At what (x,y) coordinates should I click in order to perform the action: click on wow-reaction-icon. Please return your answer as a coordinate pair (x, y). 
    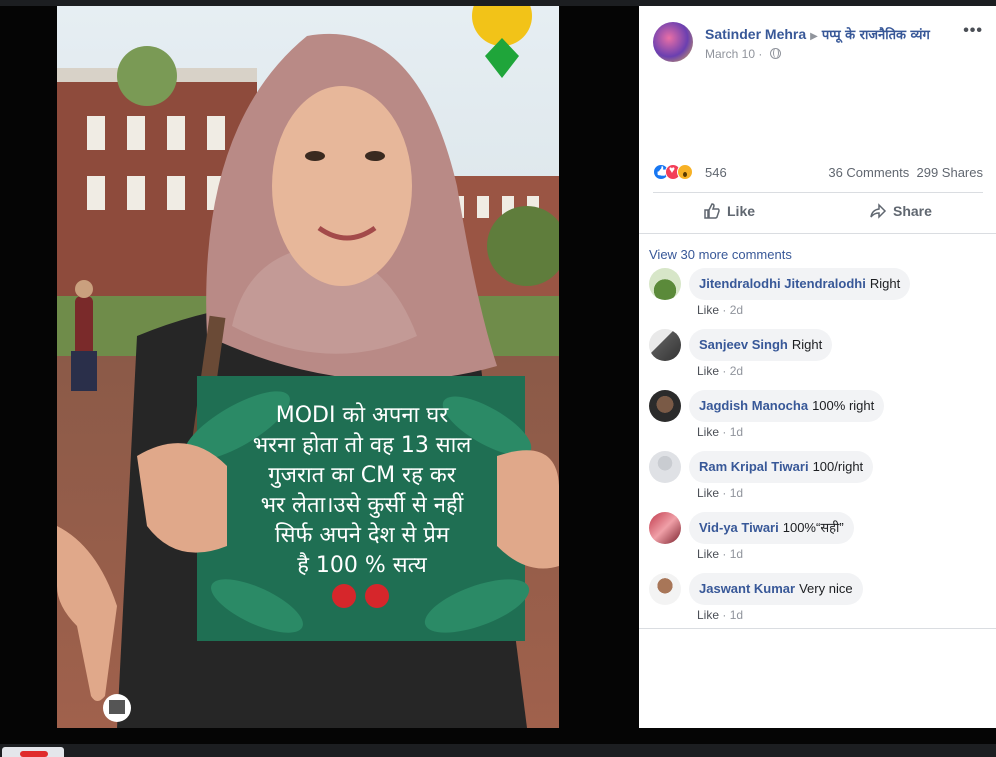
    Looking at the image, I should click on (685, 172).